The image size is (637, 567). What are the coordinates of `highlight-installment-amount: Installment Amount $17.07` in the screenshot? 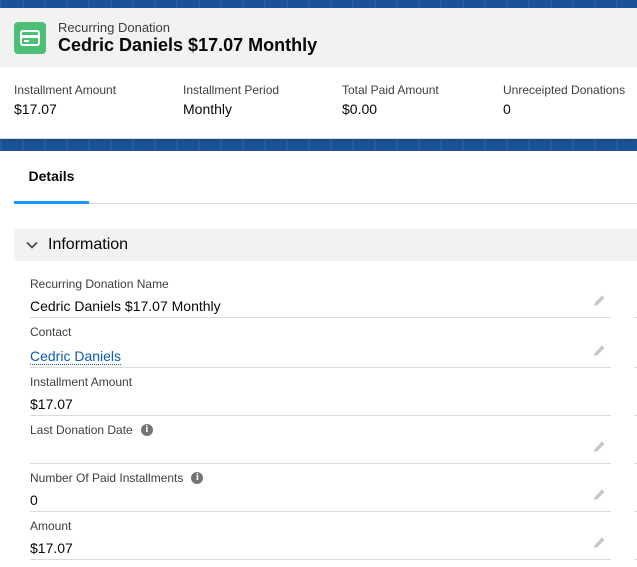 It's located at (65, 100).